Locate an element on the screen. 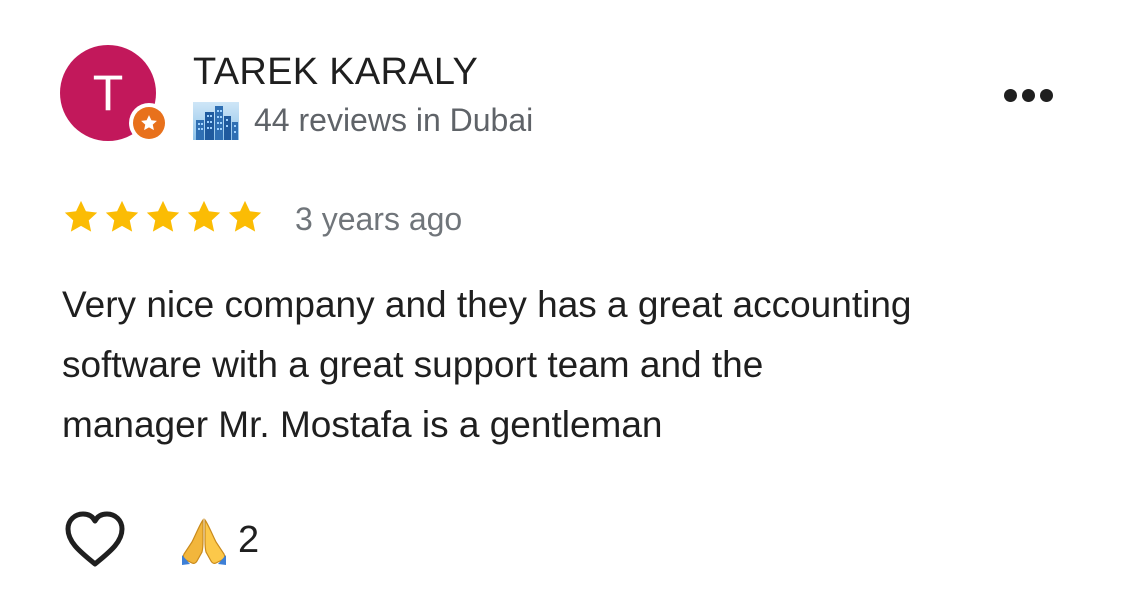 The image size is (1125, 589). local-guide-badge is located at coordinates (149, 123).